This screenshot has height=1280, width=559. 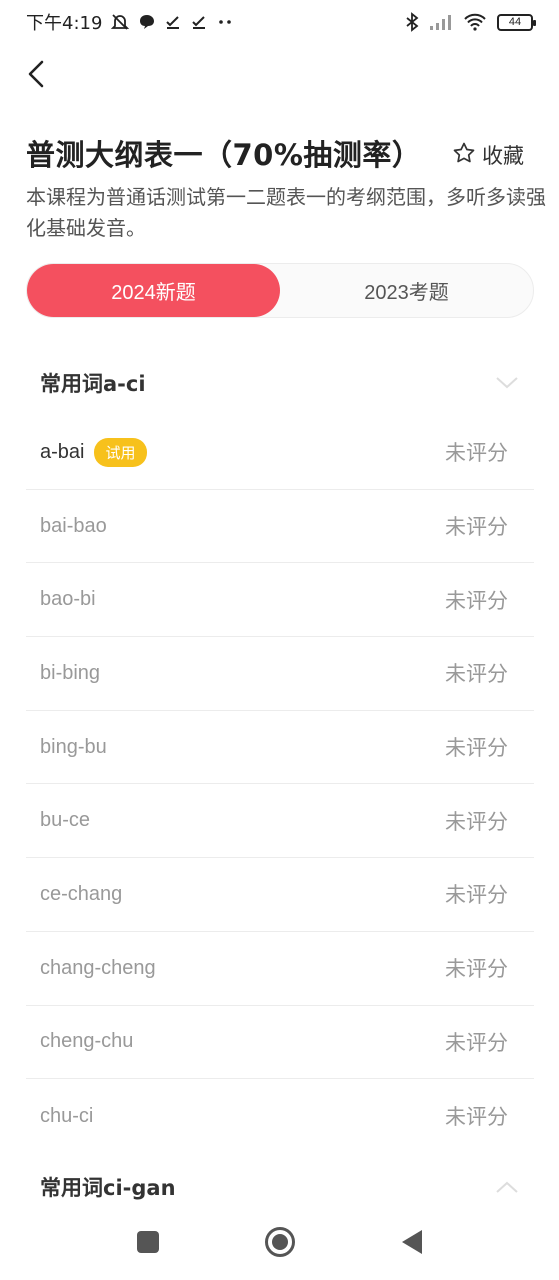 I want to click on item-name: bing-bu, so click(x=73, y=746).